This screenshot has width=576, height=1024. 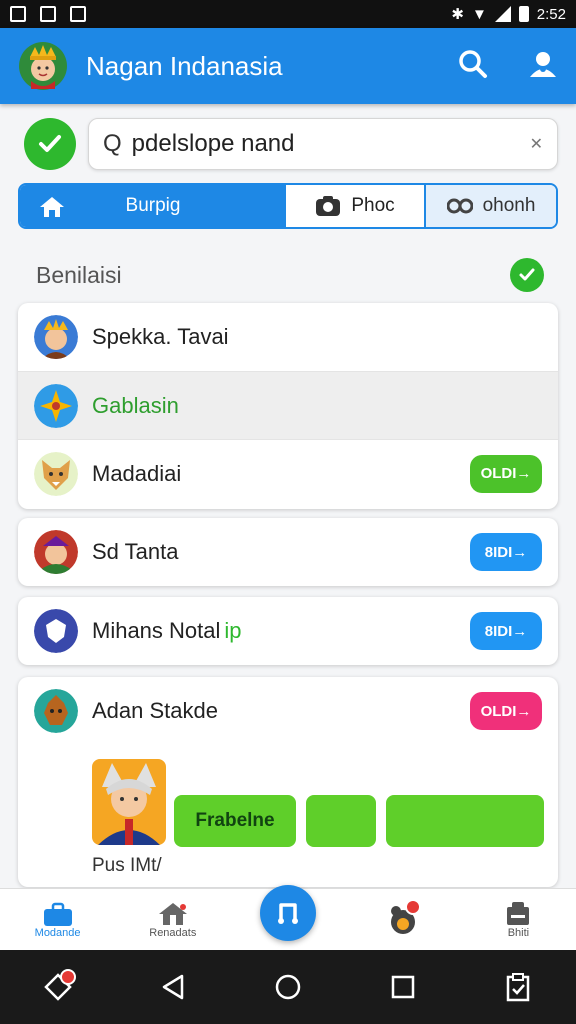 I want to click on section-header: Benilaisi, so click(x=290, y=275).